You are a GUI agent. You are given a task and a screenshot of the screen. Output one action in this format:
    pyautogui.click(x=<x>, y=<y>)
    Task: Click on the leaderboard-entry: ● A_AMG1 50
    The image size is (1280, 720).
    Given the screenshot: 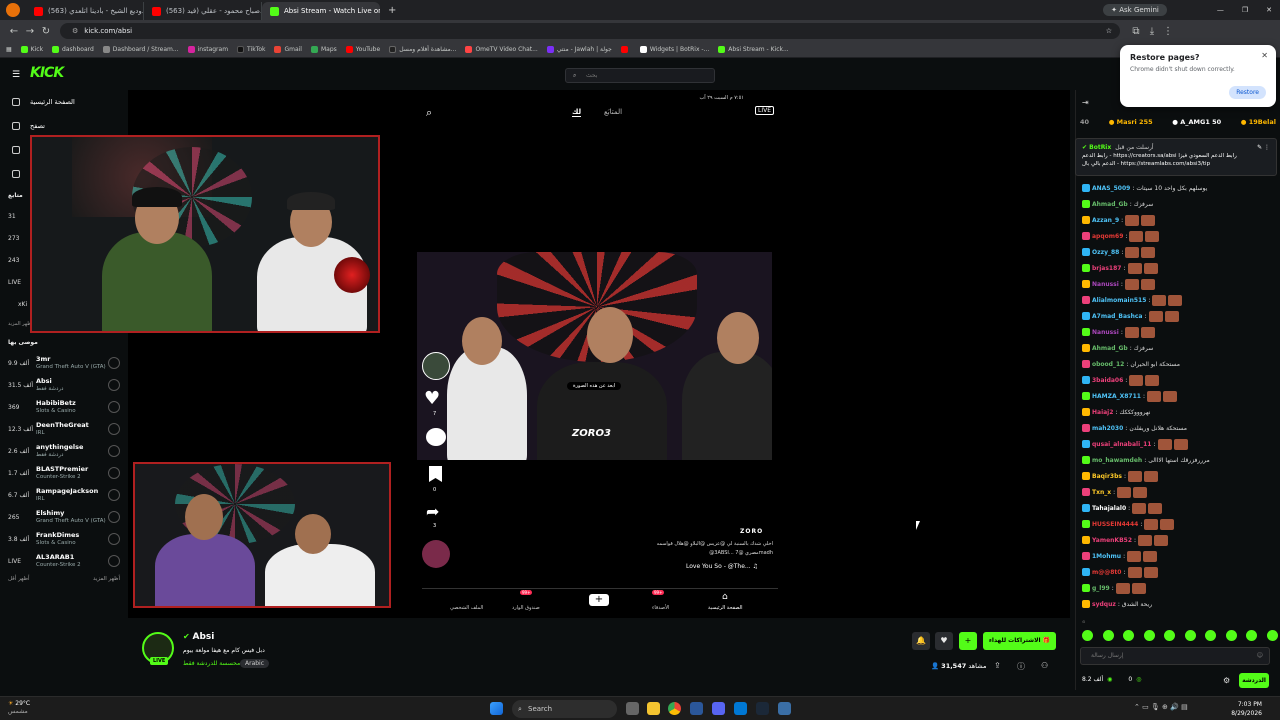 What is the action you would take?
    pyautogui.click(x=1196, y=122)
    